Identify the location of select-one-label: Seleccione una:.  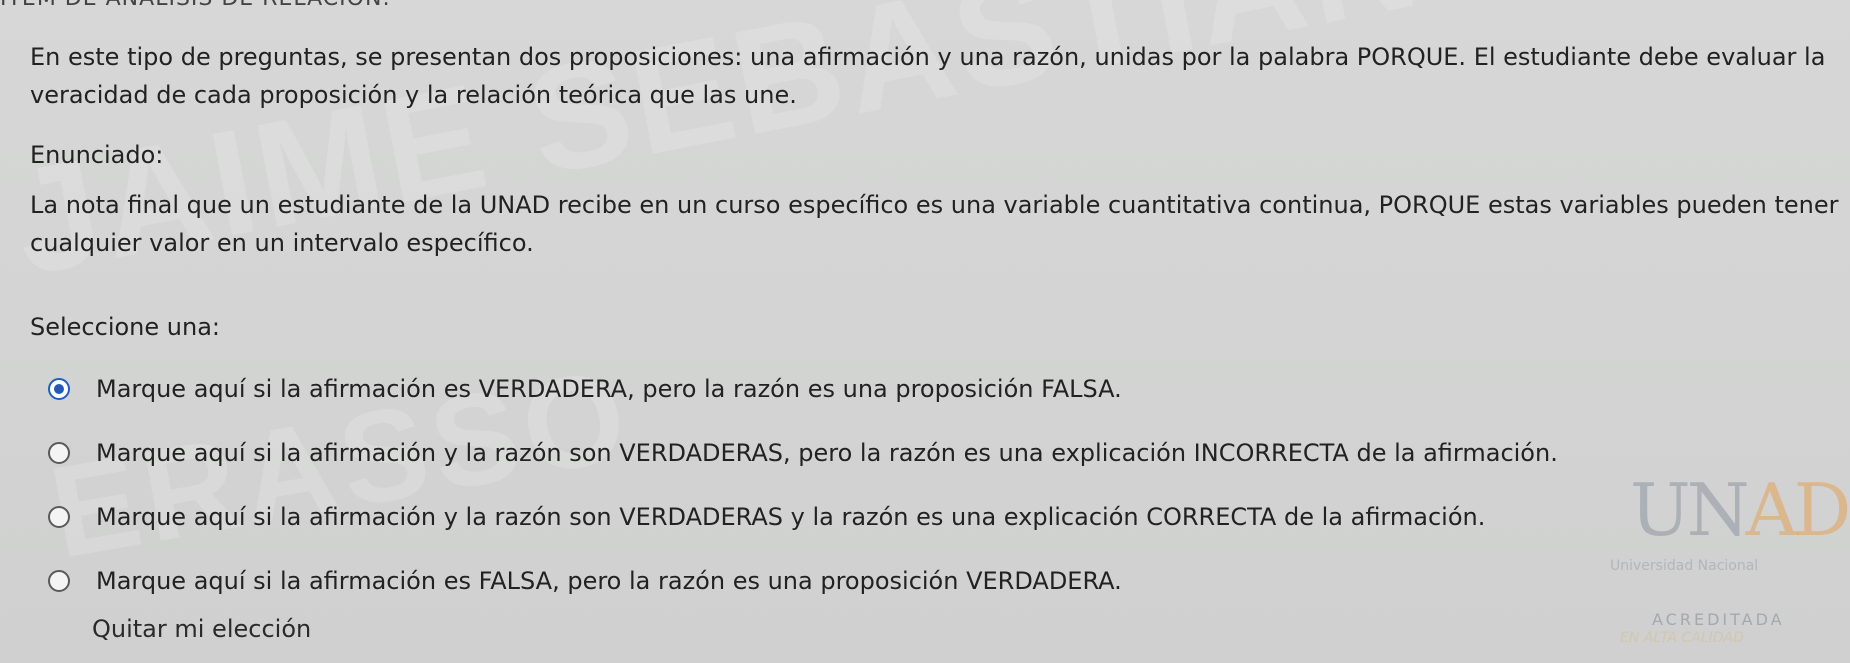
(125, 327).